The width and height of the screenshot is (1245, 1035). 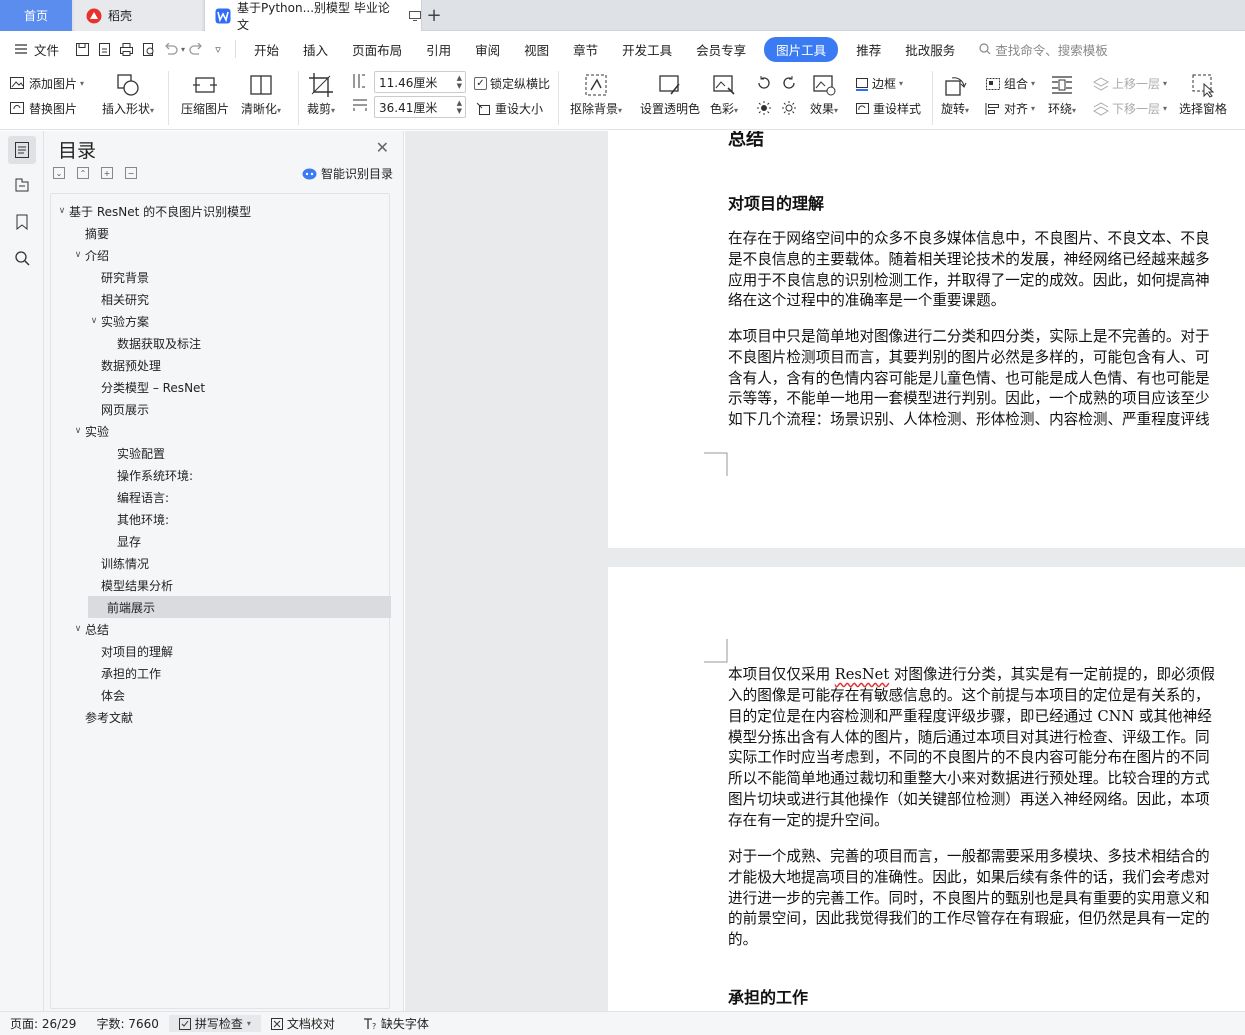 I want to click on page-indicator: 页面: 26/29, so click(x=43, y=1023).